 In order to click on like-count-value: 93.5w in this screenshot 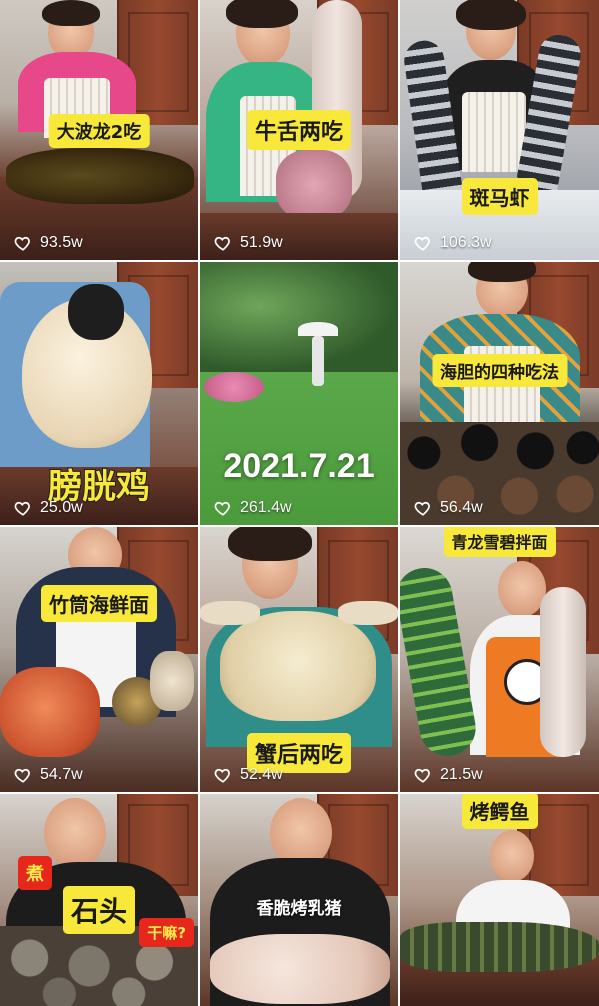, I will do `click(61, 242)`.